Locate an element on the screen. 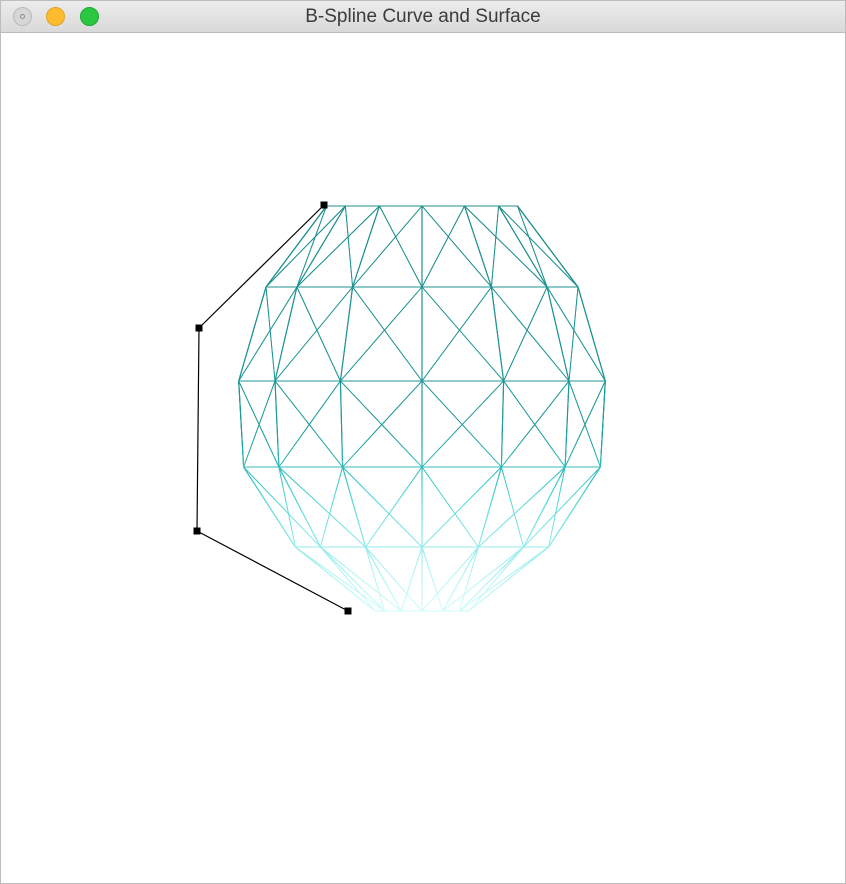 The height and width of the screenshot is (884, 846). window-title: B-Spline Curve and Surface is located at coordinates (423, 16).